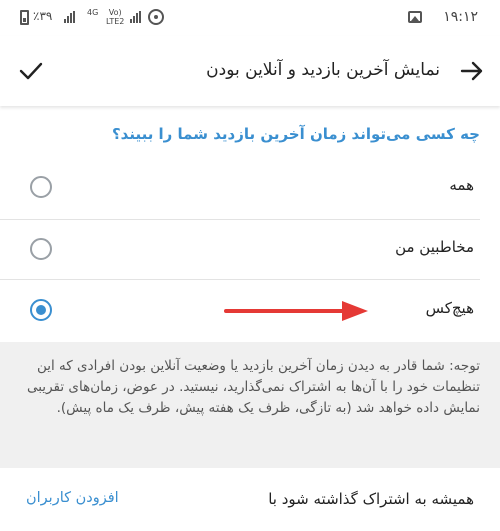 This screenshot has height=531, width=500. Describe the element at coordinates (371, 499) in the screenshot. I see `always-share-label: همیشه به اشتراک گذاشته شود با` at that location.